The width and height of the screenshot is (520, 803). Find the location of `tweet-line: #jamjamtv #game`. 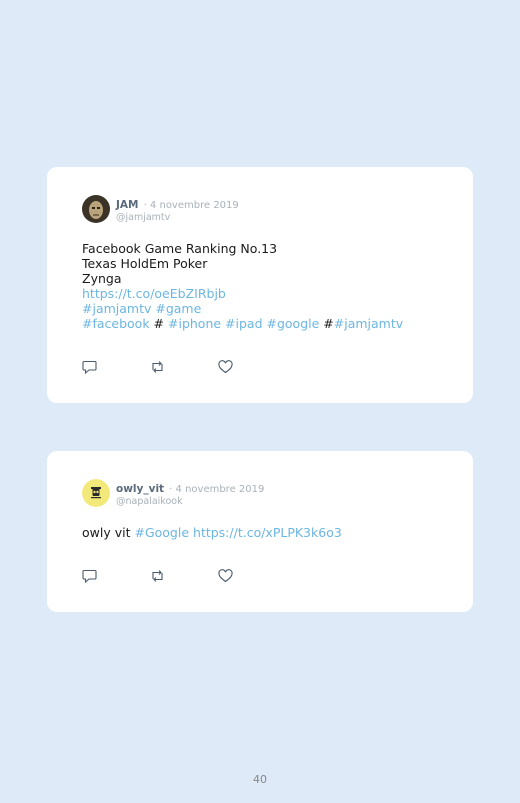

tweet-line: #jamjamtv #game is located at coordinates (242, 308).